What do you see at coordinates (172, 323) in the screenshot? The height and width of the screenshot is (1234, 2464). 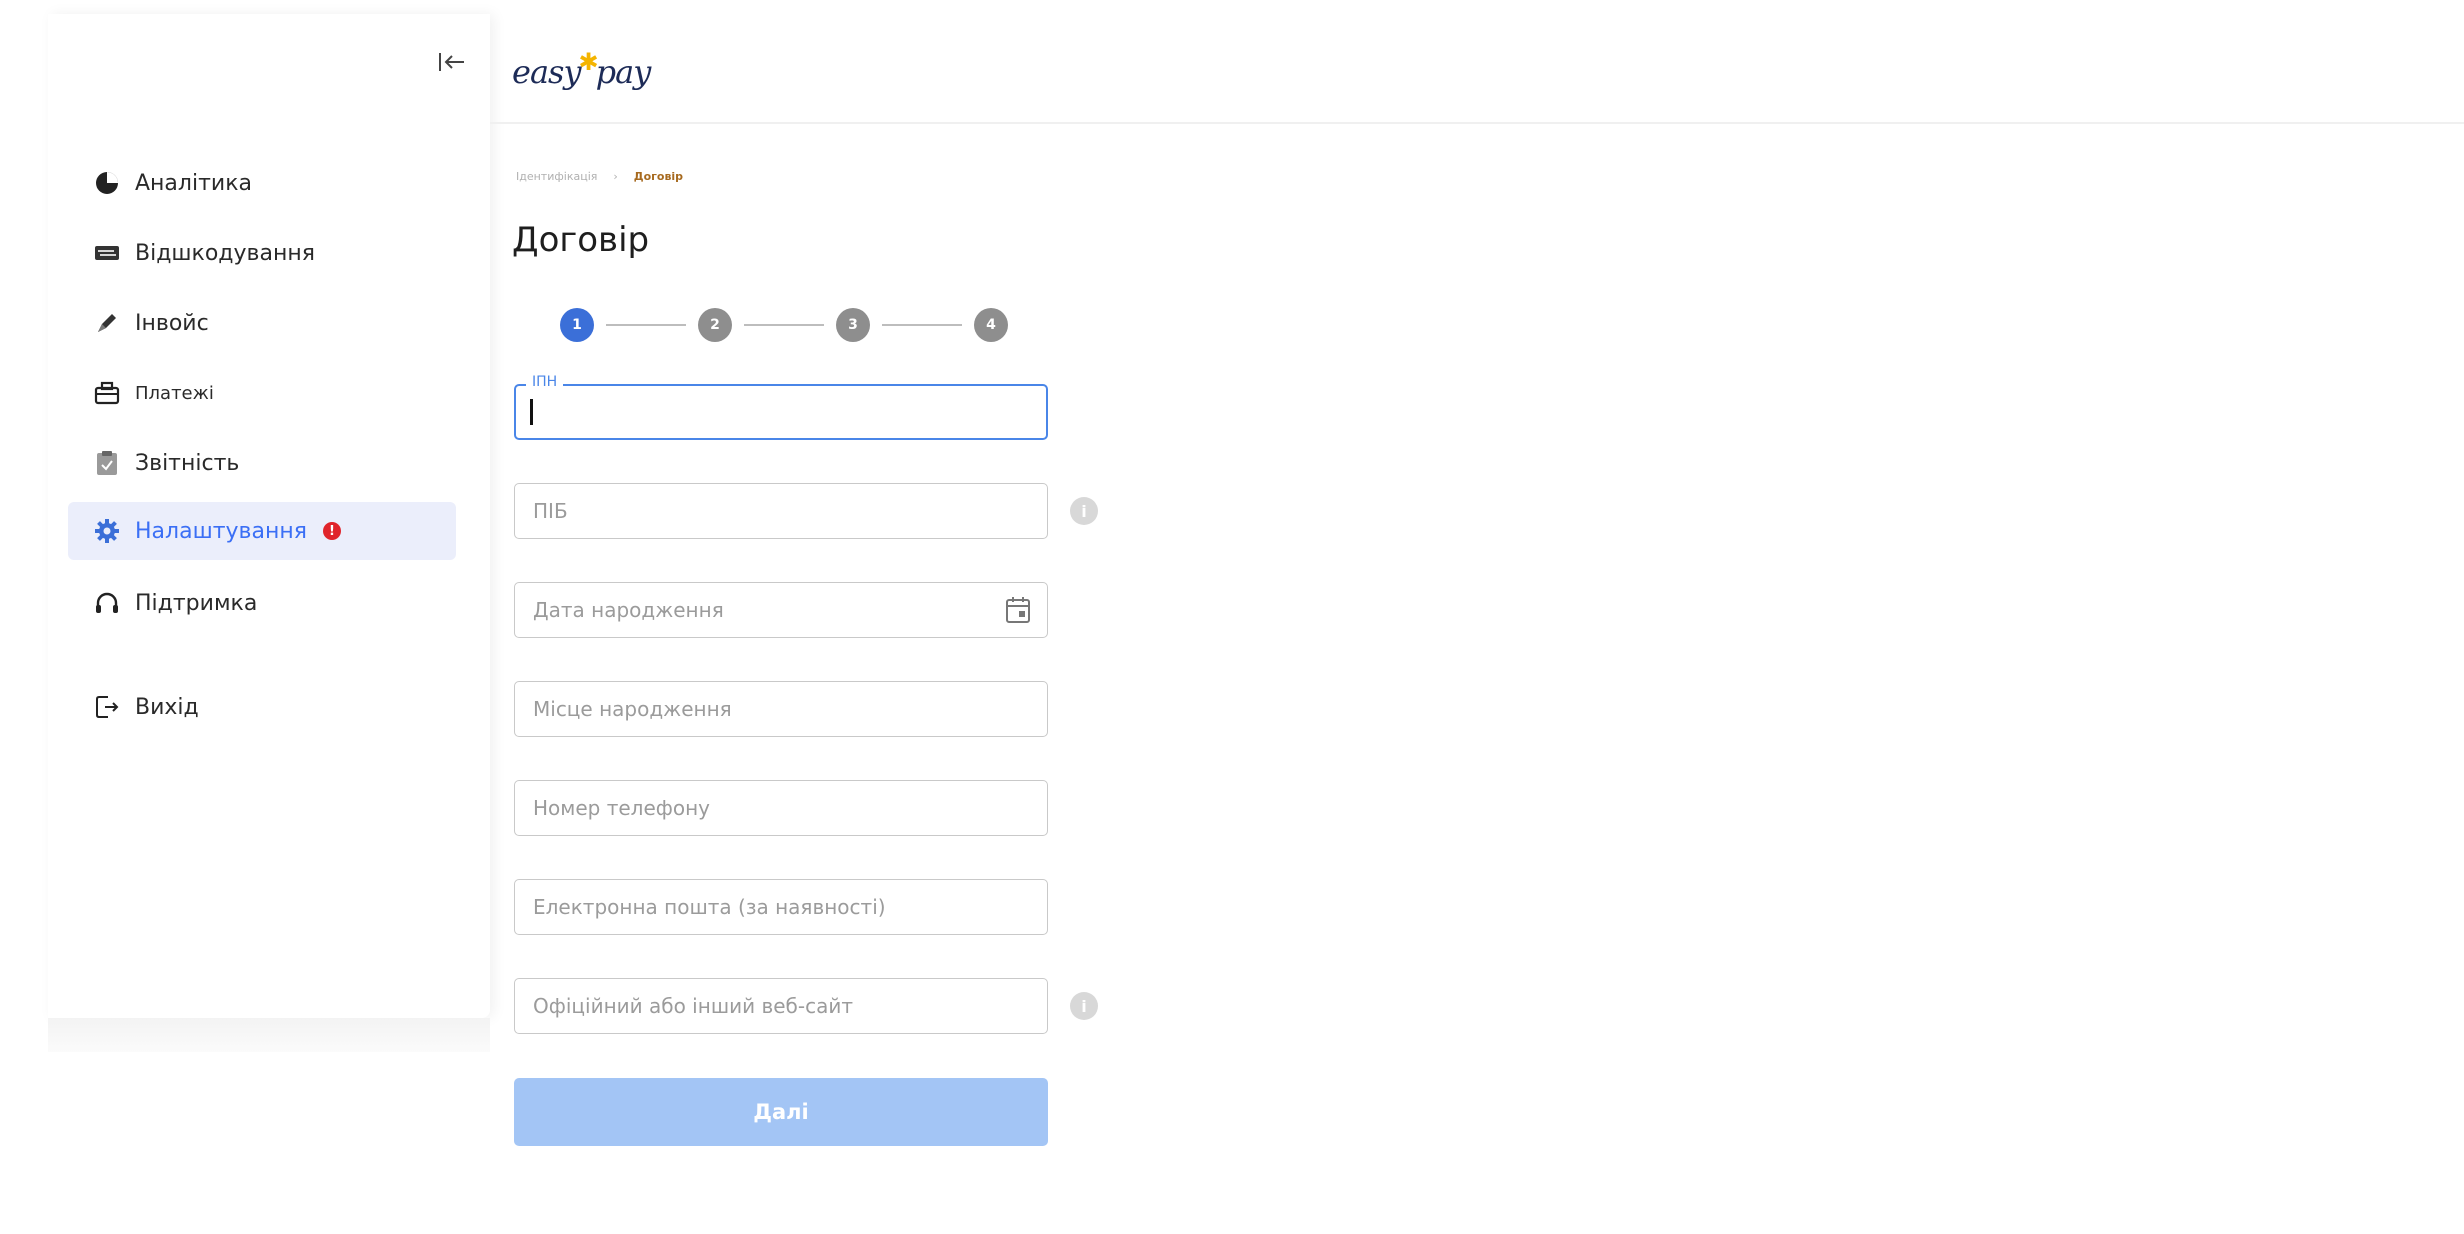 I see `sidebar-item-label: Інвойс` at bounding box center [172, 323].